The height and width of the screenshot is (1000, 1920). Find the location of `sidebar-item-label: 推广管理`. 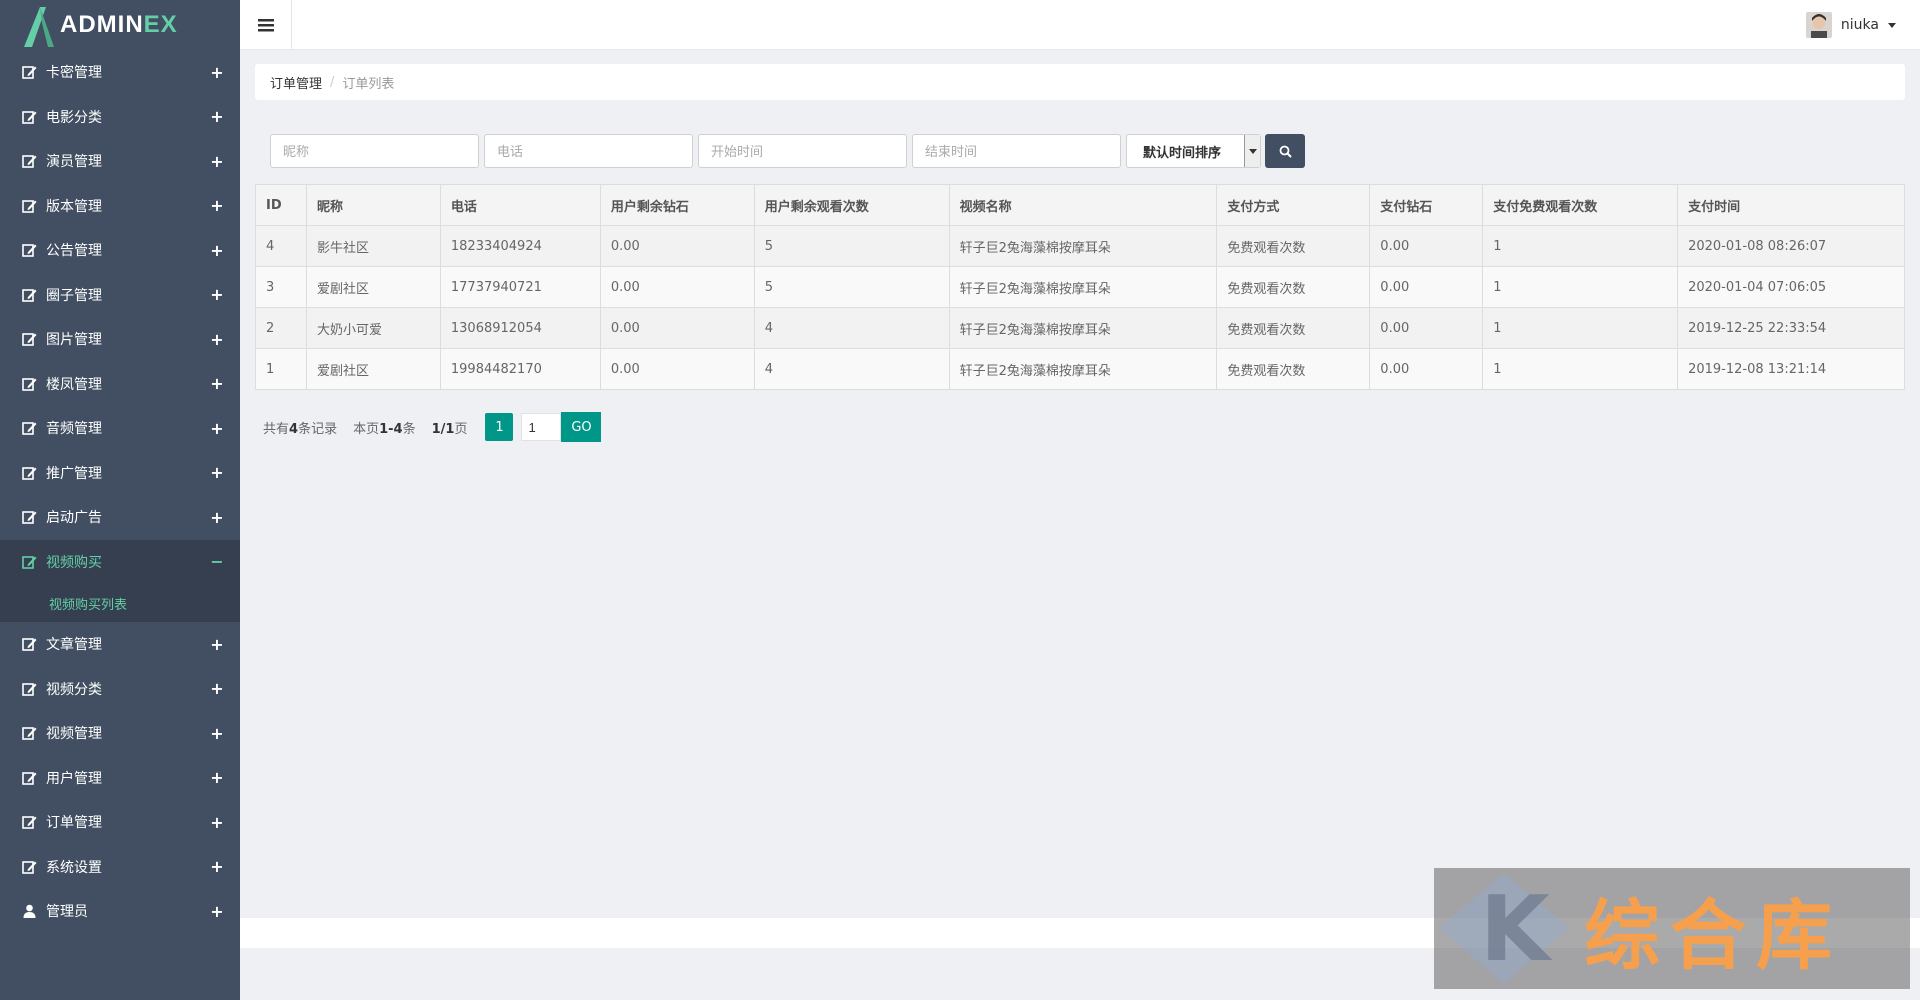

sidebar-item-label: 推广管理 is located at coordinates (74, 473).